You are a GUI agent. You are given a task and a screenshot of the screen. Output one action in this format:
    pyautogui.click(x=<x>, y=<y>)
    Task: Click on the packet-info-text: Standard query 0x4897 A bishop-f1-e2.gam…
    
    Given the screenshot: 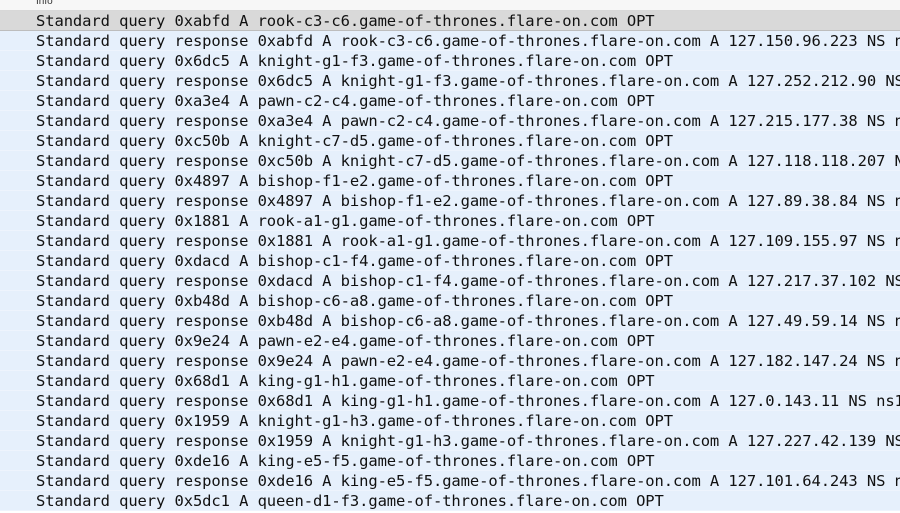 What is the action you would take?
    pyautogui.click(x=354, y=181)
    